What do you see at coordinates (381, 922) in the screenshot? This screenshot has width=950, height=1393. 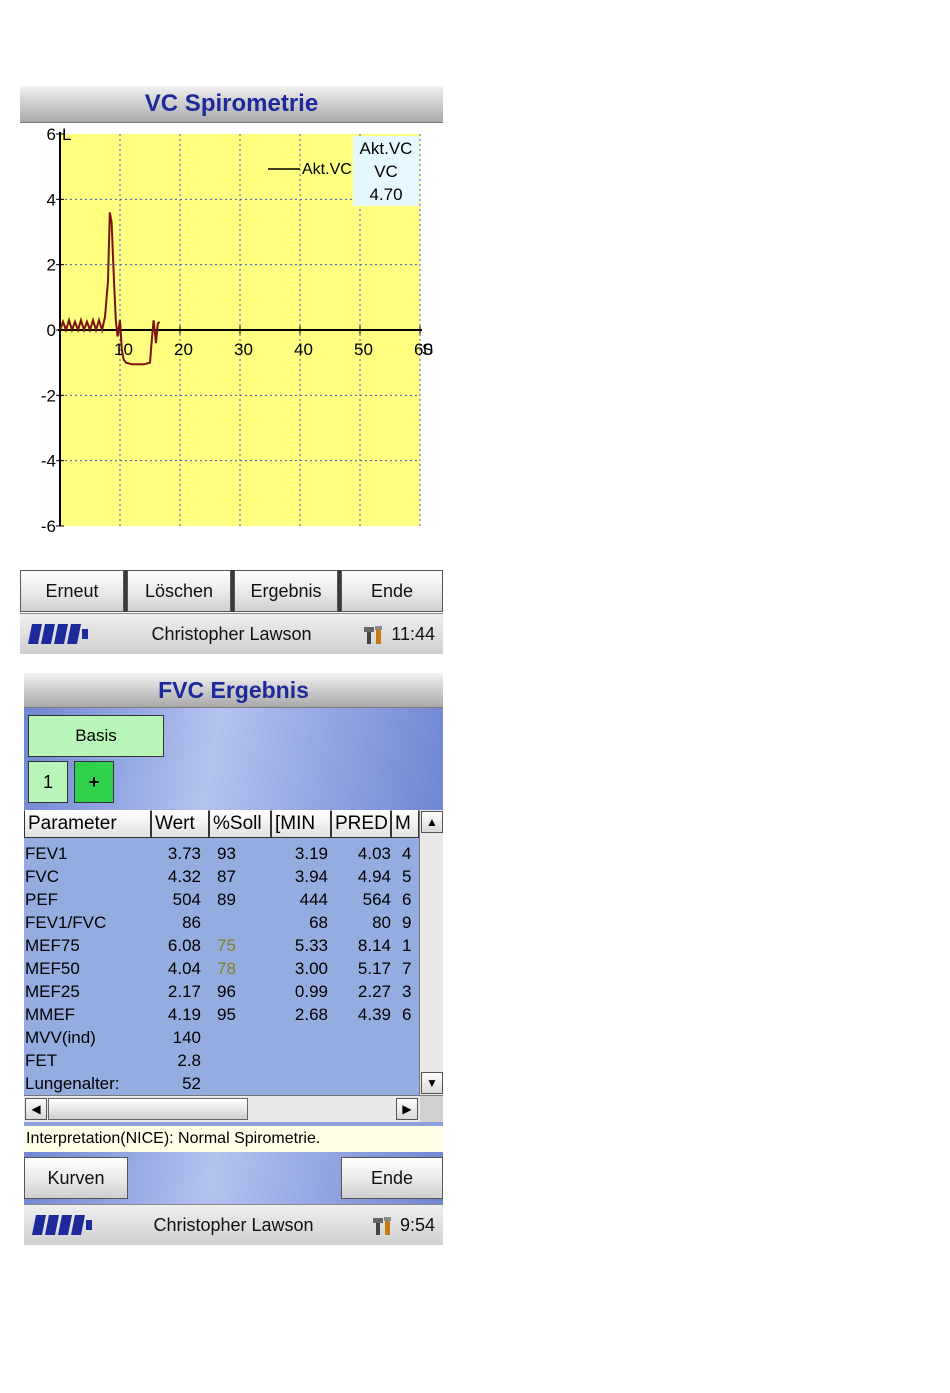 I see `table-cell: 80` at bounding box center [381, 922].